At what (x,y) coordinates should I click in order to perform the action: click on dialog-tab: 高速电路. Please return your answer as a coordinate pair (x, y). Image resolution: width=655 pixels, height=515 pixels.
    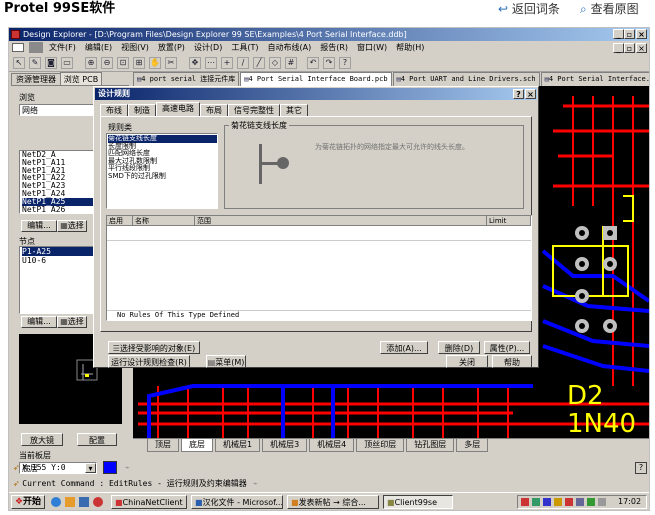
    Looking at the image, I should click on (178, 109).